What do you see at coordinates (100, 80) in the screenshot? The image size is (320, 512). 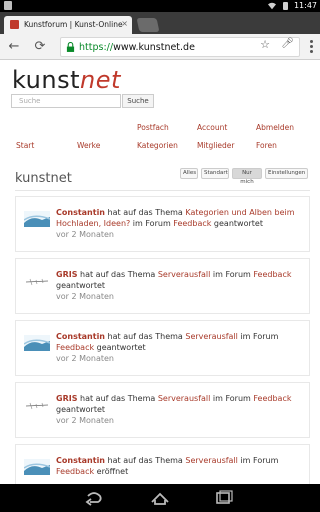 I see `logo-accent-text: net` at bounding box center [100, 80].